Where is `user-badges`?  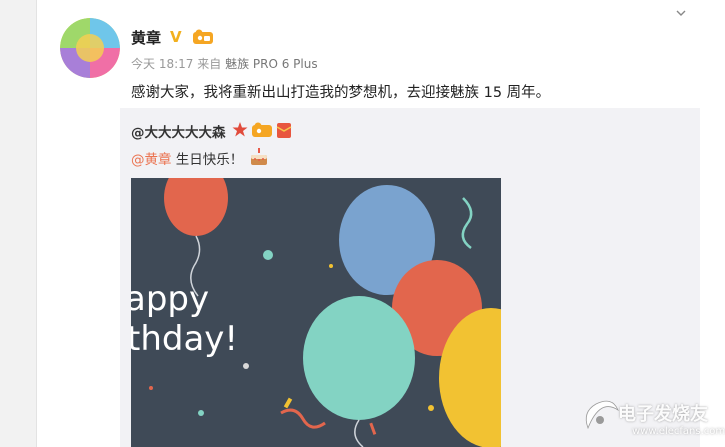
user-badges is located at coordinates (262, 130).